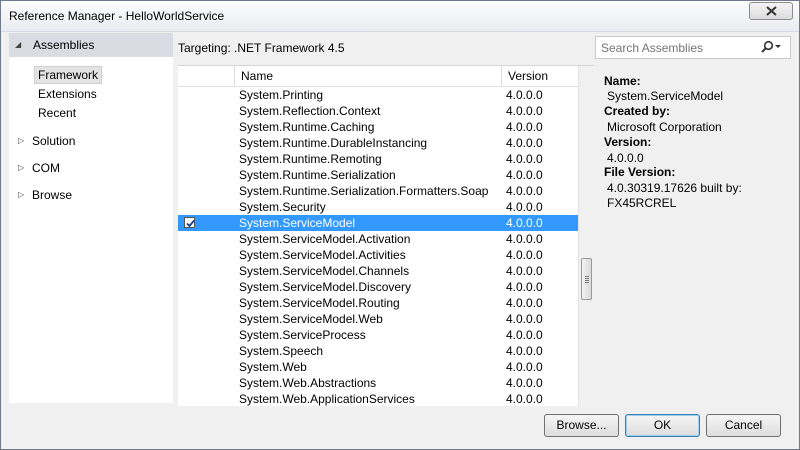 This screenshot has width=800, height=450. What do you see at coordinates (46, 168) in the screenshot?
I see `nav-group-label: COM` at bounding box center [46, 168].